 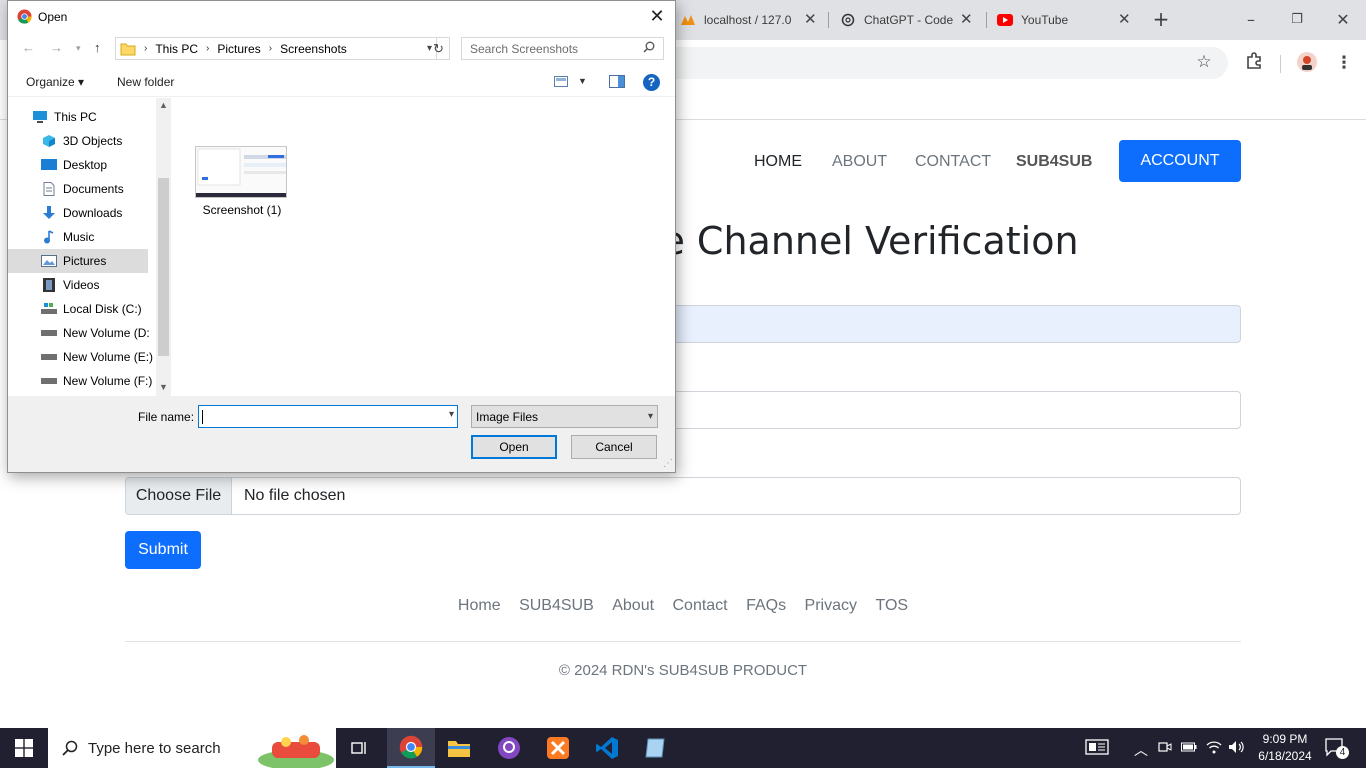 What do you see at coordinates (1161, 19) in the screenshot?
I see `new-tab-button: +` at bounding box center [1161, 19].